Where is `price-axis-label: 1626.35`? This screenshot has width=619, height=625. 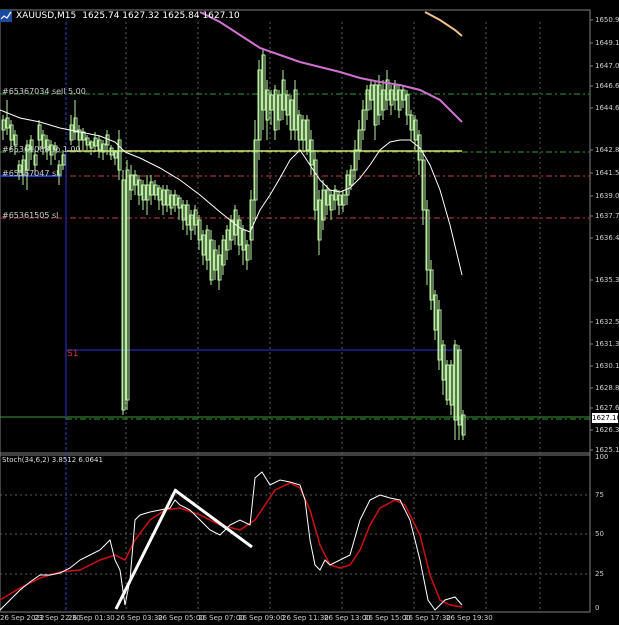
price-axis-label: 1626.35 is located at coordinates (607, 430).